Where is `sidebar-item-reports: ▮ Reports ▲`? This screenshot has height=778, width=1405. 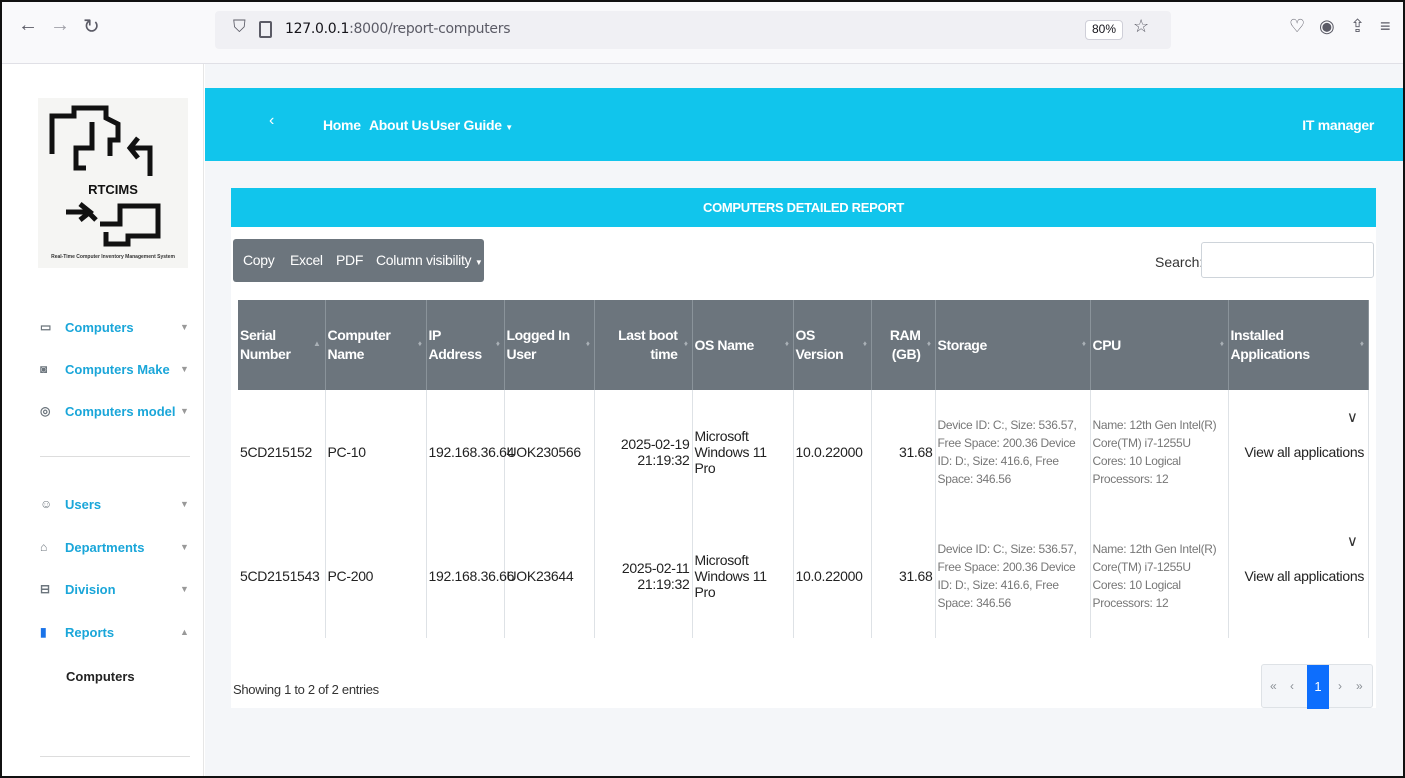
sidebar-item-reports: ▮ Reports ▲ is located at coordinates (115, 634).